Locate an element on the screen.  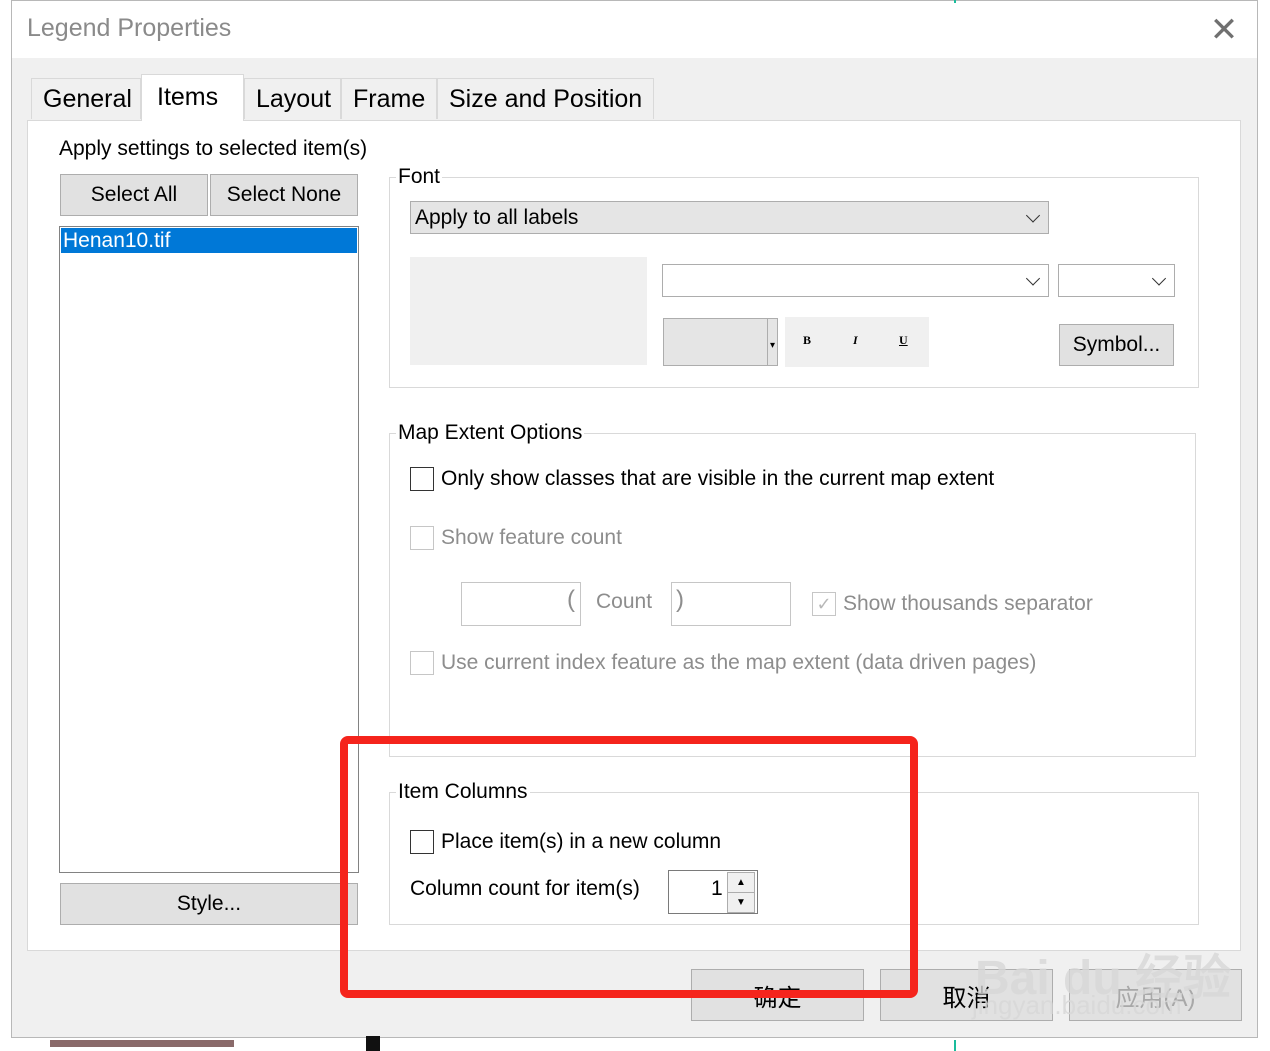
select-none-button: Select None is located at coordinates (284, 195).